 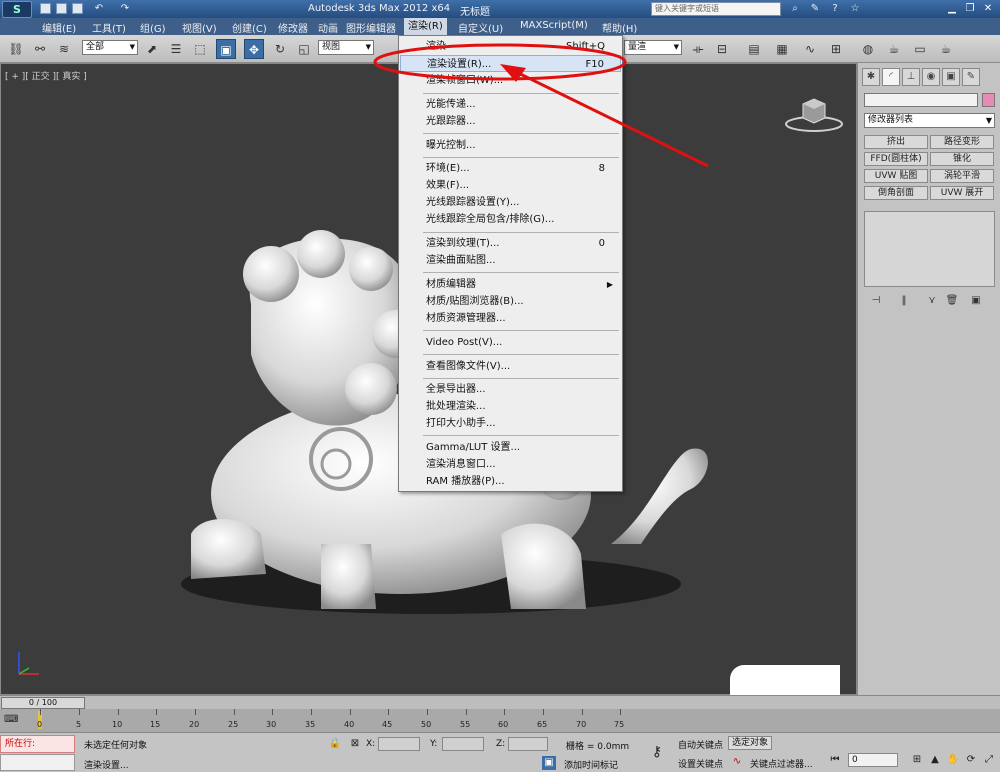 I want to click on align-icon: ⊟, so click(x=722, y=49).